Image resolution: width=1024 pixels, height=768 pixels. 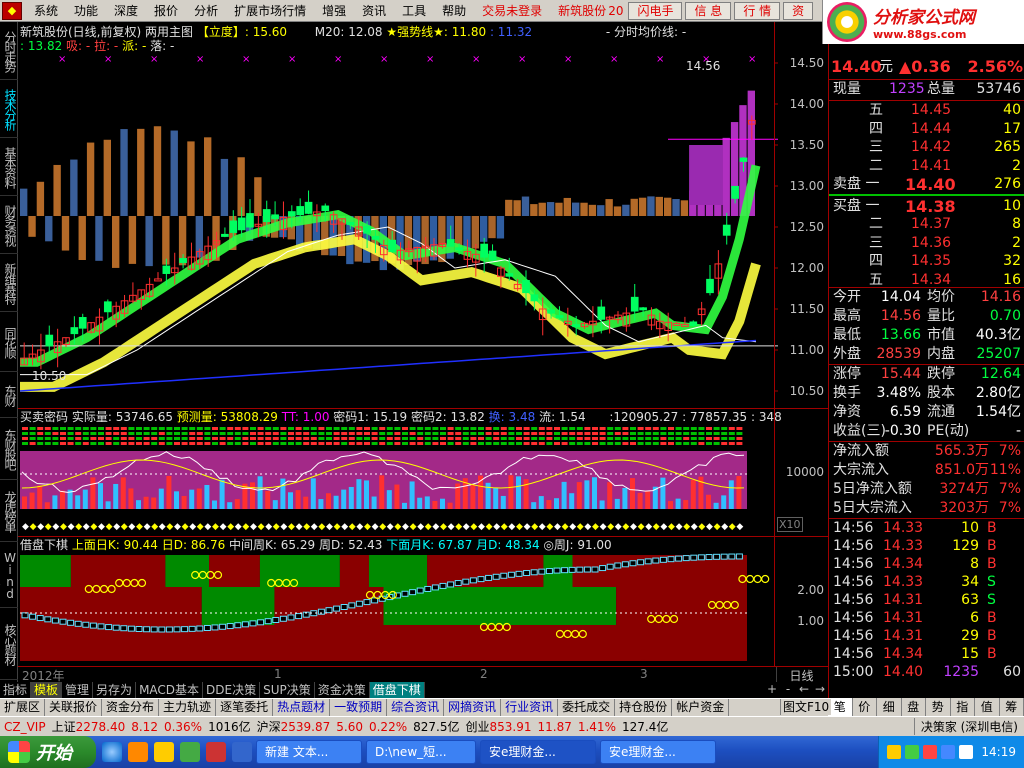 What do you see at coordinates (587, 707) in the screenshot?
I see `ext-tab-trades: 委托成交` at bounding box center [587, 707].